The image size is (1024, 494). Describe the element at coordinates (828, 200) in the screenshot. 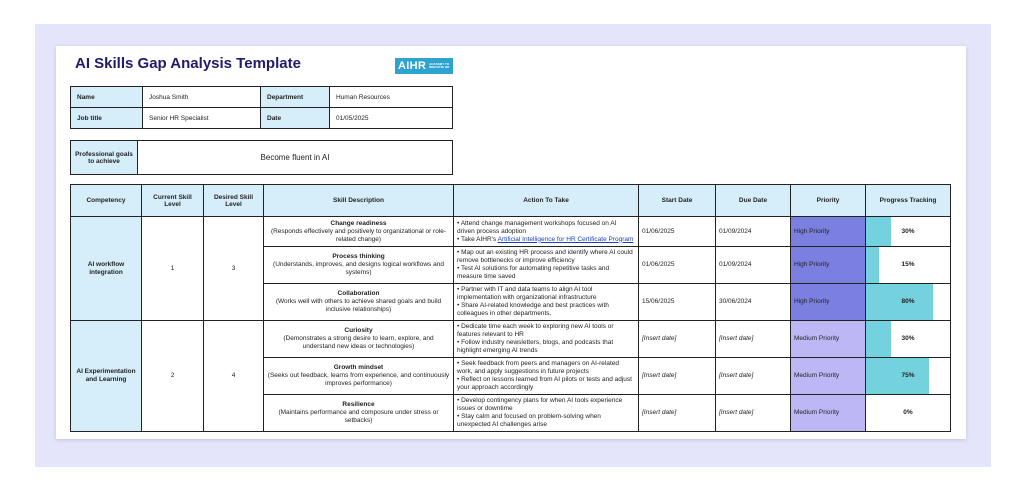

I see `col-priority: Priority` at that location.